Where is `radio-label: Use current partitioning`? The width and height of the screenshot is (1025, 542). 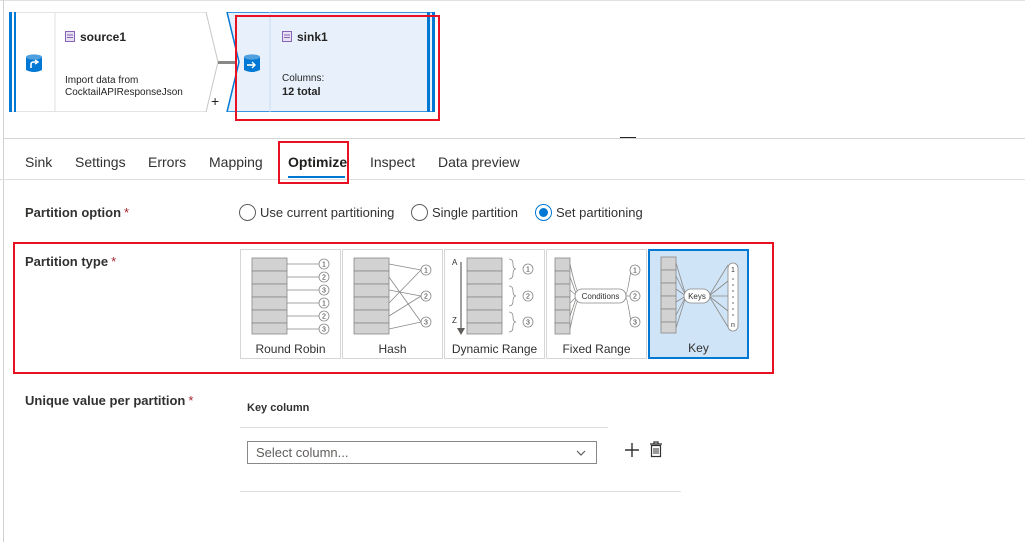 radio-label: Use current partitioning is located at coordinates (327, 212).